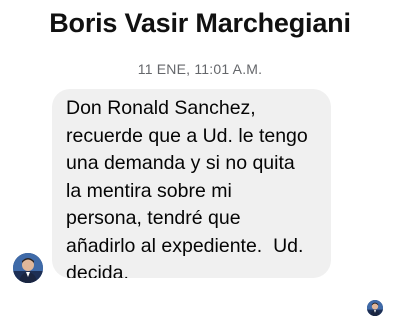 The image size is (400, 321). Describe the element at coordinates (375, 308) in the screenshot. I see `seen-avatar-icon` at that location.